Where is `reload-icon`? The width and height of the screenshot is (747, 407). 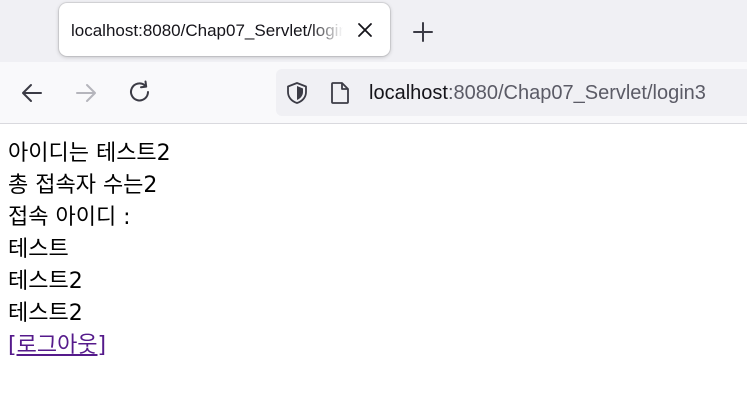 reload-icon is located at coordinates (140, 93).